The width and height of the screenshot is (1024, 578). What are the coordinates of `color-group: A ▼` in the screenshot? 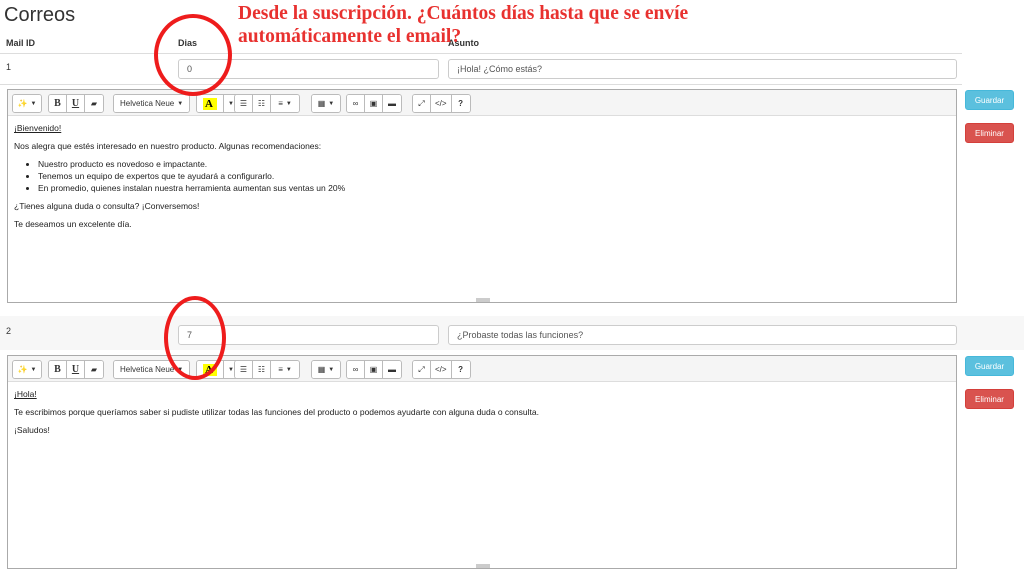 It's located at (217, 103).